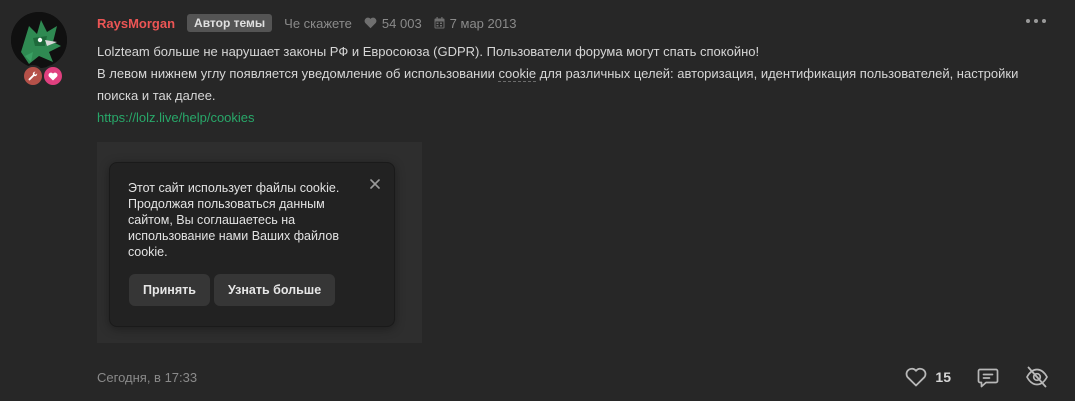 The image size is (1075, 401). I want to click on username: RaysMorgan, so click(136, 23).